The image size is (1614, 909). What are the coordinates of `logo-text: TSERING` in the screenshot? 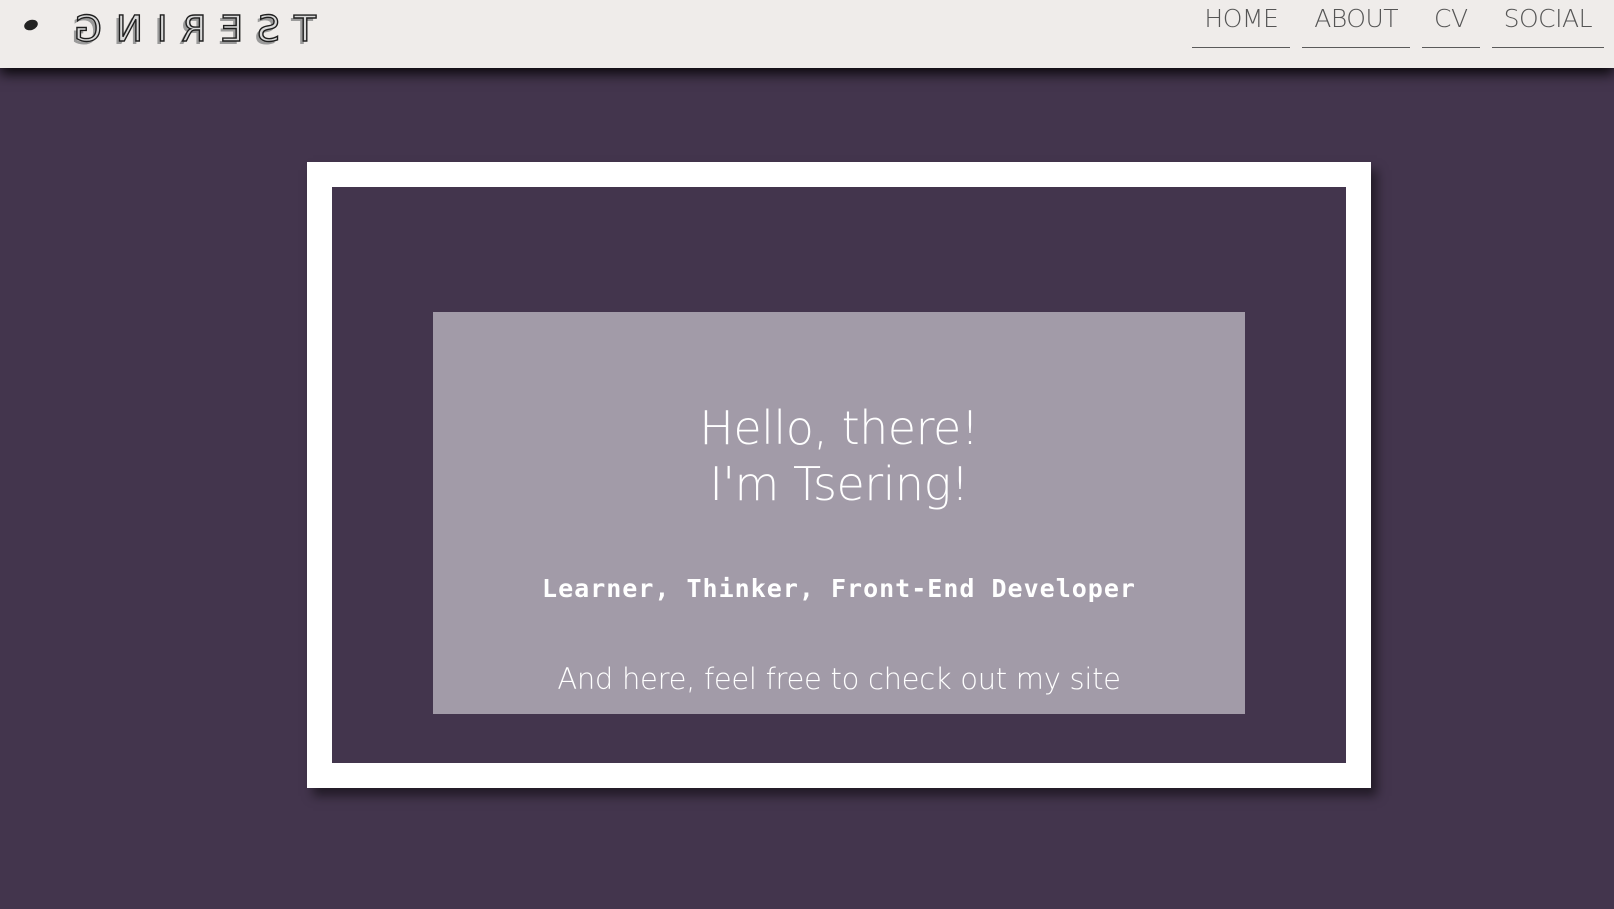 It's located at (188, 29).